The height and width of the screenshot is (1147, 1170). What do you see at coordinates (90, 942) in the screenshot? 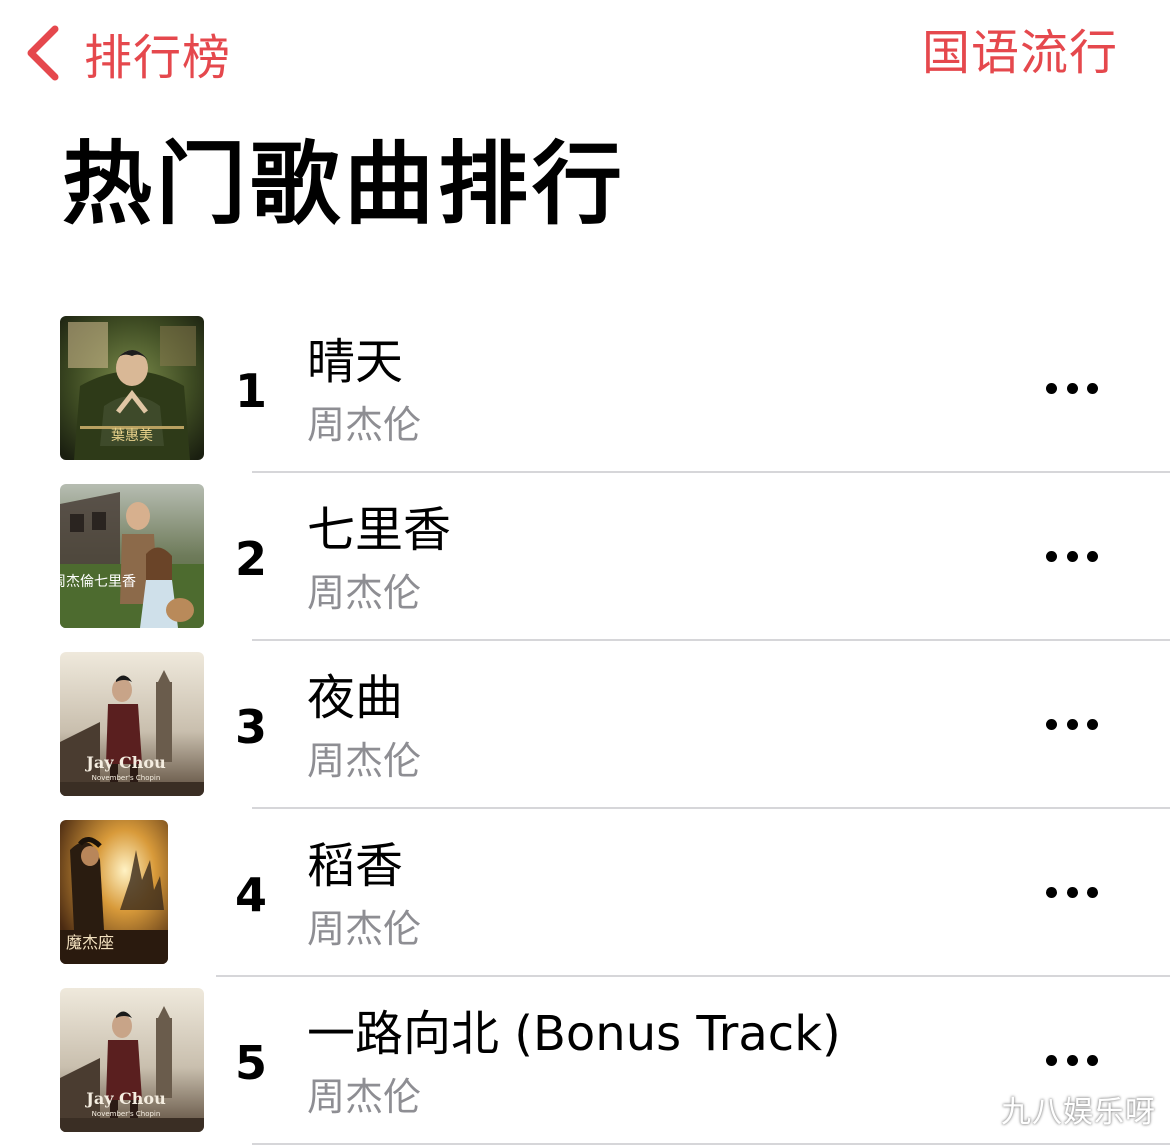
I see `svg-text: 魔杰座` at bounding box center [90, 942].